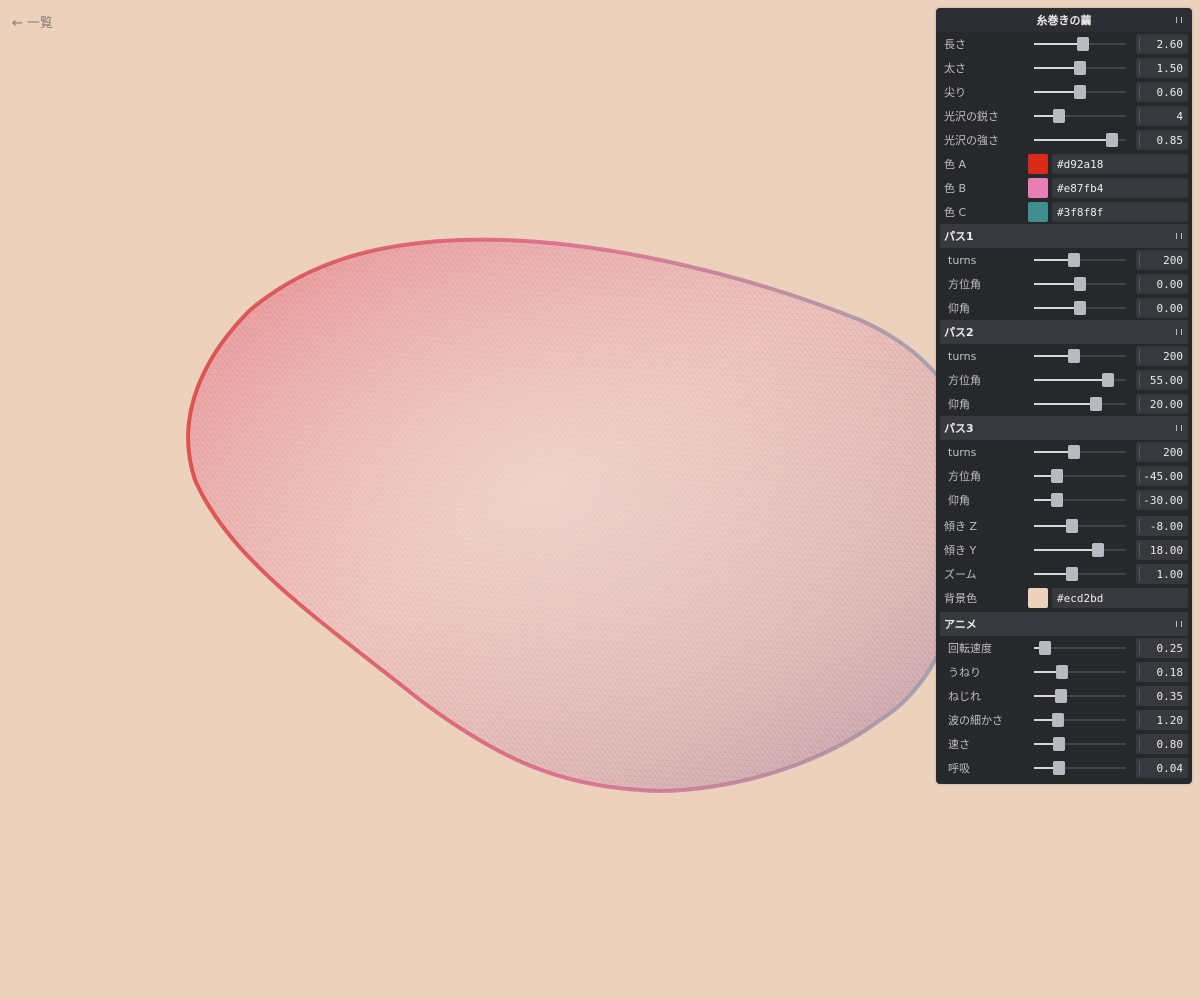 The height and width of the screenshot is (999, 1200). What do you see at coordinates (1179, 624) in the screenshot?
I see `folder-anim-grip-icon` at bounding box center [1179, 624].